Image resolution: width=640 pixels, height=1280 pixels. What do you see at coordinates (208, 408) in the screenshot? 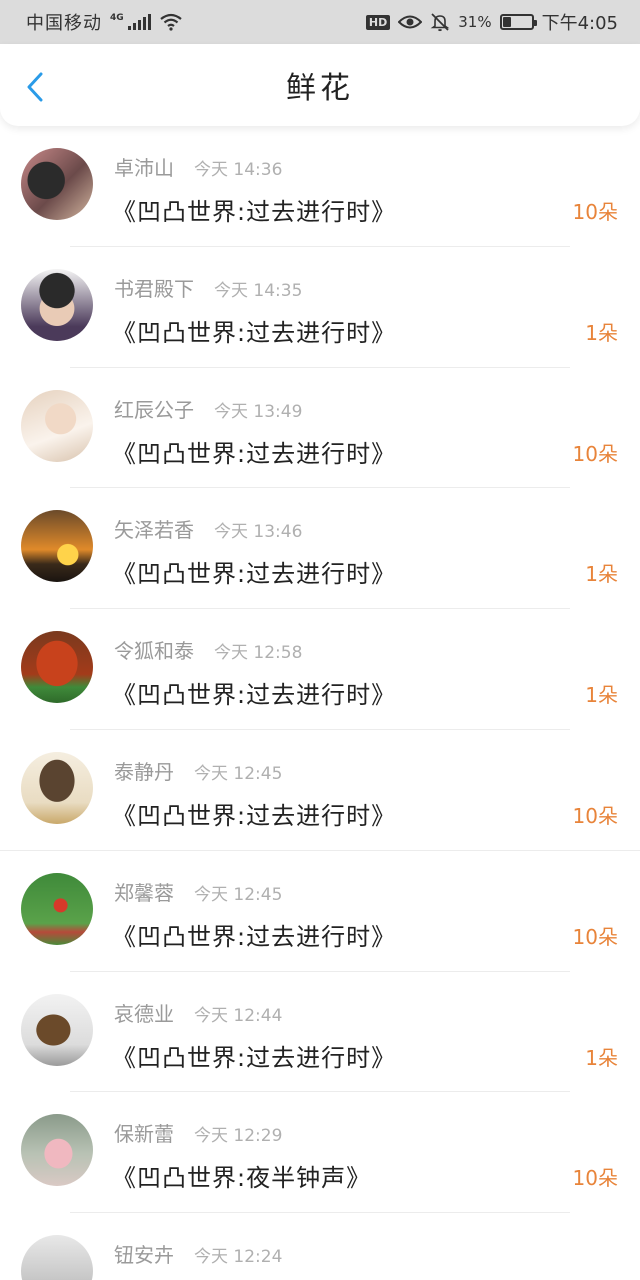
I see `record-meta: 红辰公子 今天 13:49` at bounding box center [208, 408].